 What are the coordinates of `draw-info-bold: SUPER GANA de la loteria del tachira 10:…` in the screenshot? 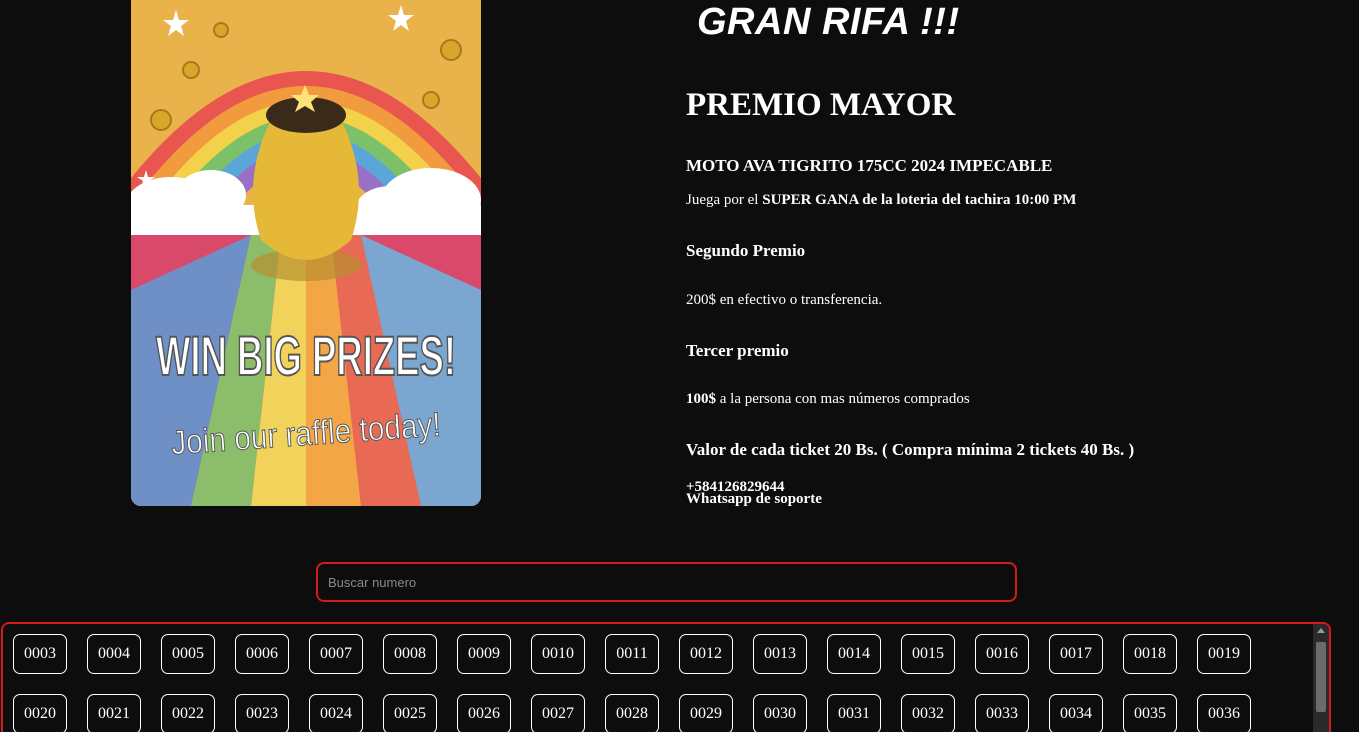 It's located at (919, 200).